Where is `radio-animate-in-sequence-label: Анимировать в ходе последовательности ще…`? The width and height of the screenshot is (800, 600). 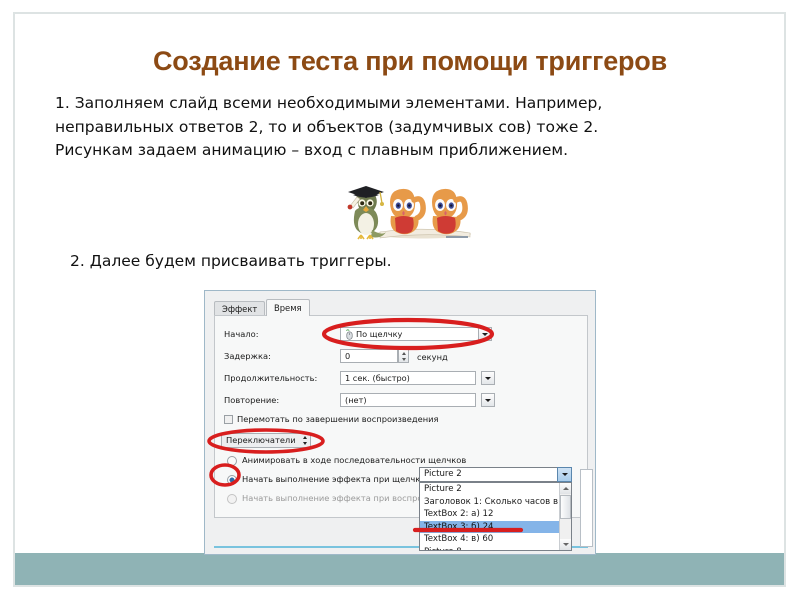 radio-animate-in-sequence-label: Анимировать в ходе последовательности ще… is located at coordinates (354, 460).